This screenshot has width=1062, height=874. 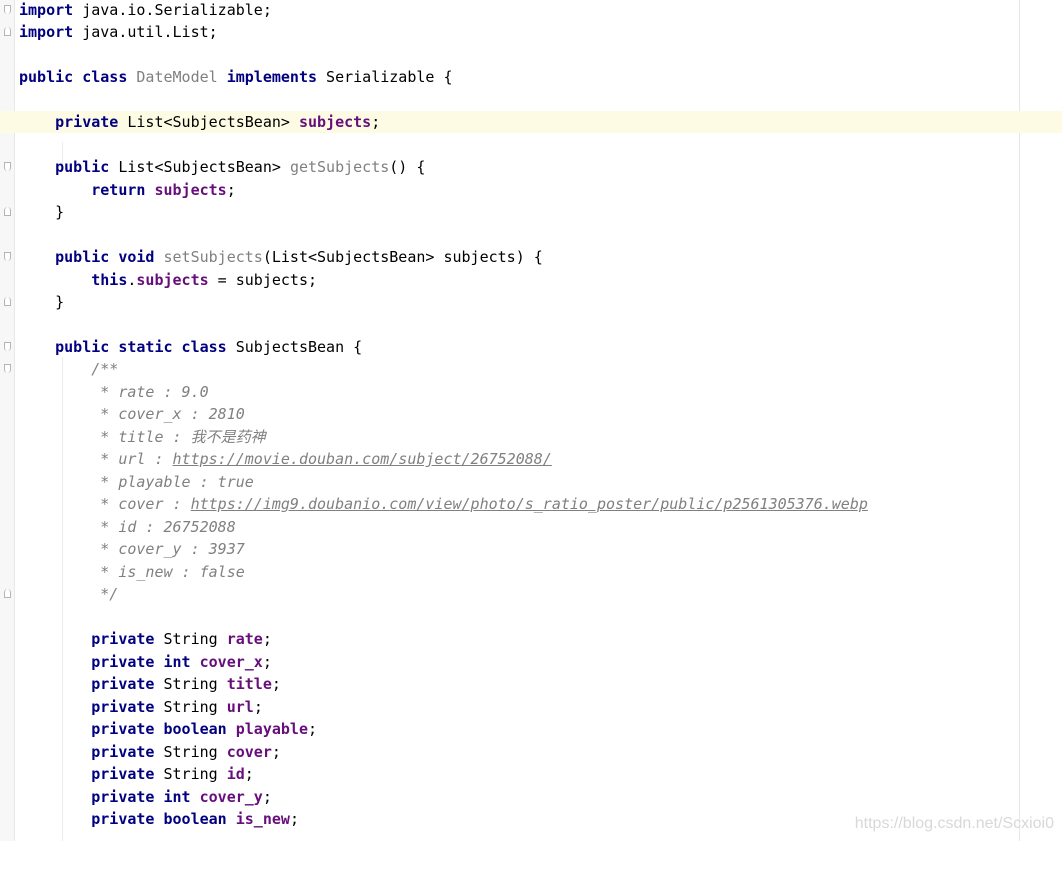 What do you see at coordinates (159, 819) in the screenshot?
I see `keyword: private boolean` at bounding box center [159, 819].